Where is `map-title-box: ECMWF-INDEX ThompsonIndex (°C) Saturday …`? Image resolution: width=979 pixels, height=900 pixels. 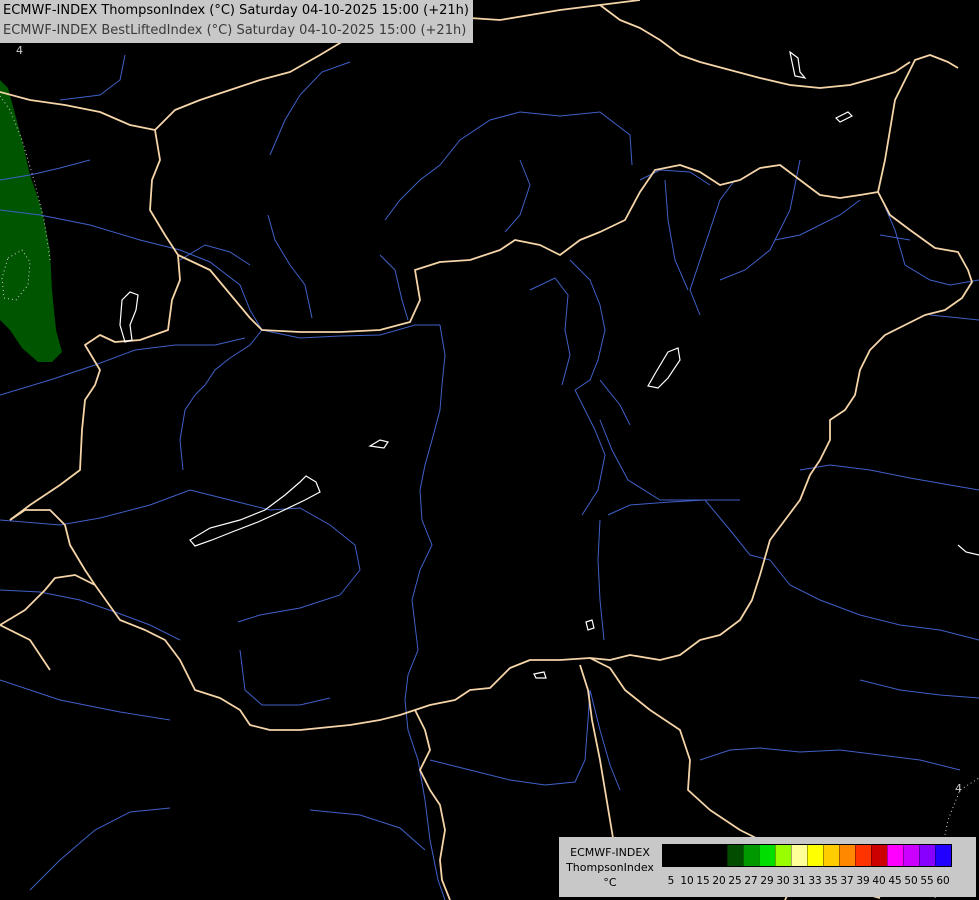 map-title-box: ECMWF-INDEX ThompsonIndex (°C) Saturday … is located at coordinates (236, 21).